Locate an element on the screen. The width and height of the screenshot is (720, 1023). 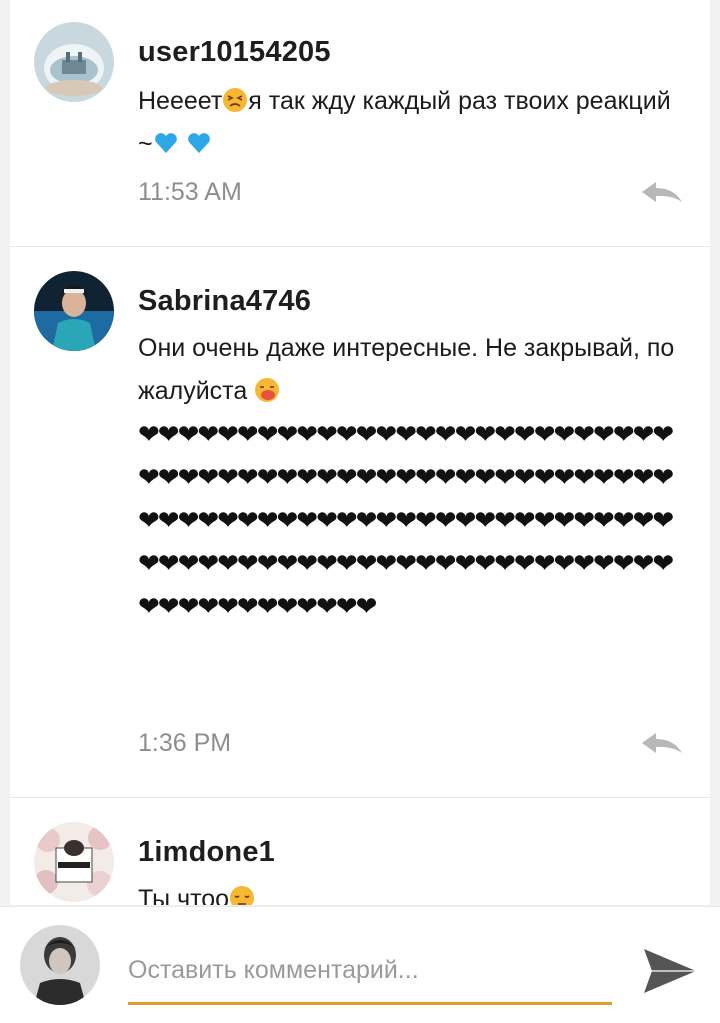
comment-composer is located at coordinates (360, 964).